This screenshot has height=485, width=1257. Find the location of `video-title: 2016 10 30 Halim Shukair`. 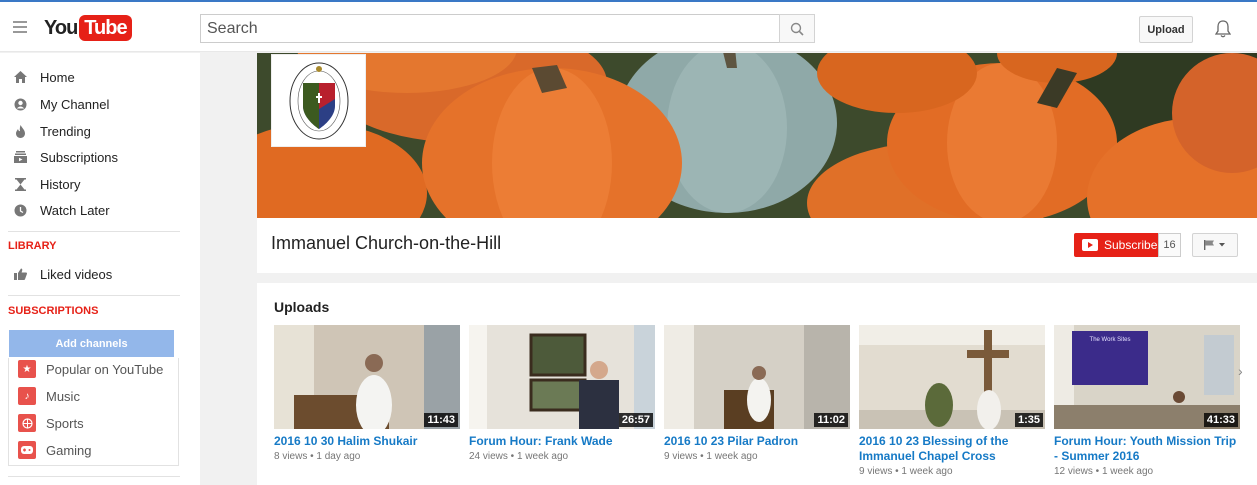

video-title: 2016 10 30 Halim Shukair is located at coordinates (367, 441).